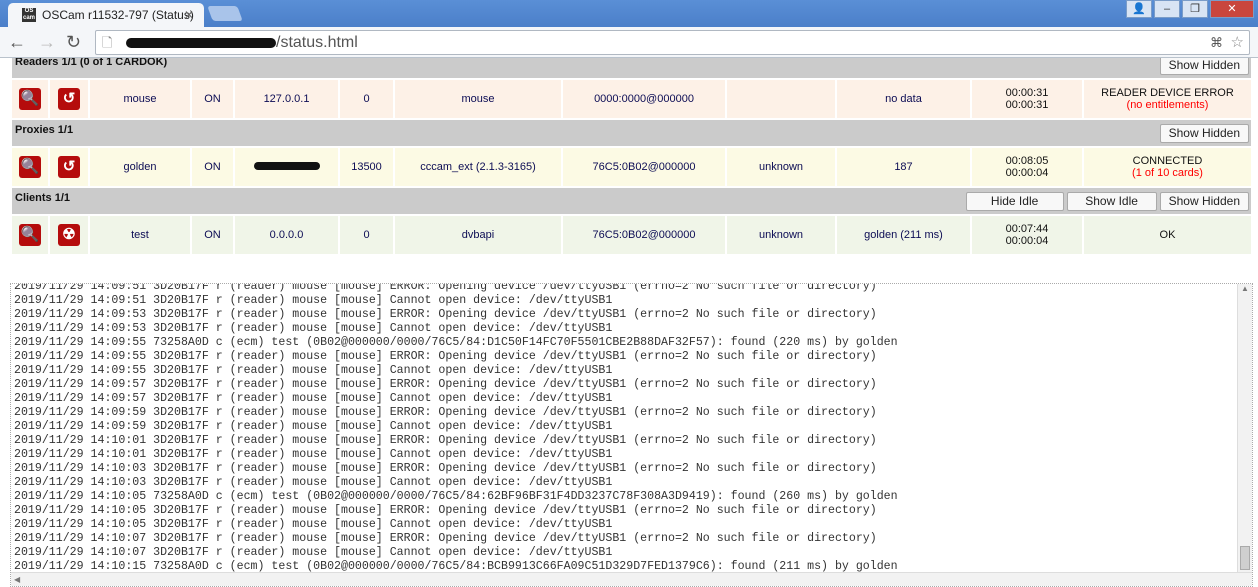 This screenshot has height=587, width=1258. I want to click on proxy-ecm: unknown, so click(781, 167).